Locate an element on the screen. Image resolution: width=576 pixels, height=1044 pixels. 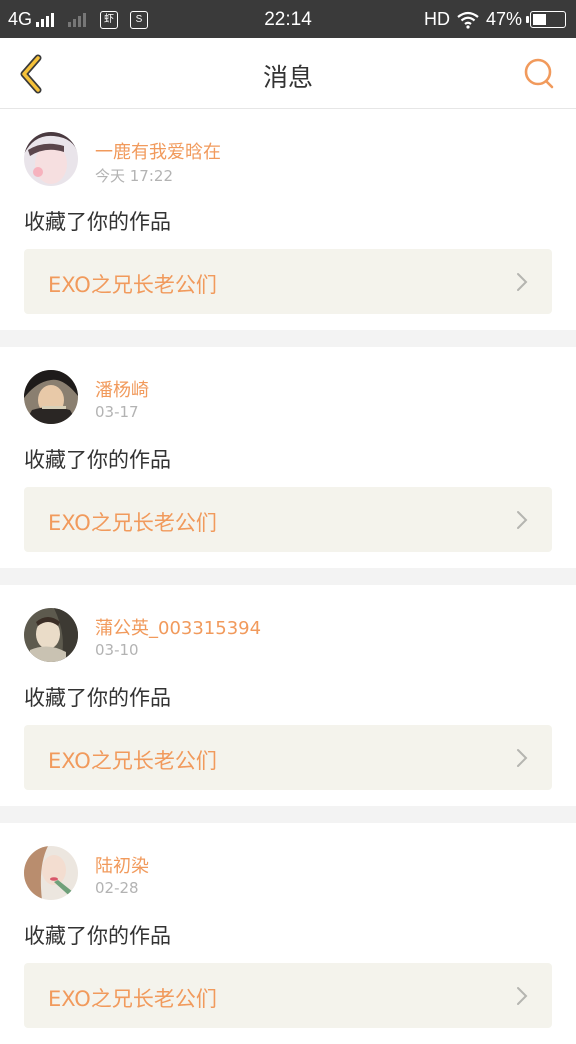
search-button is located at coordinates (539, 74).